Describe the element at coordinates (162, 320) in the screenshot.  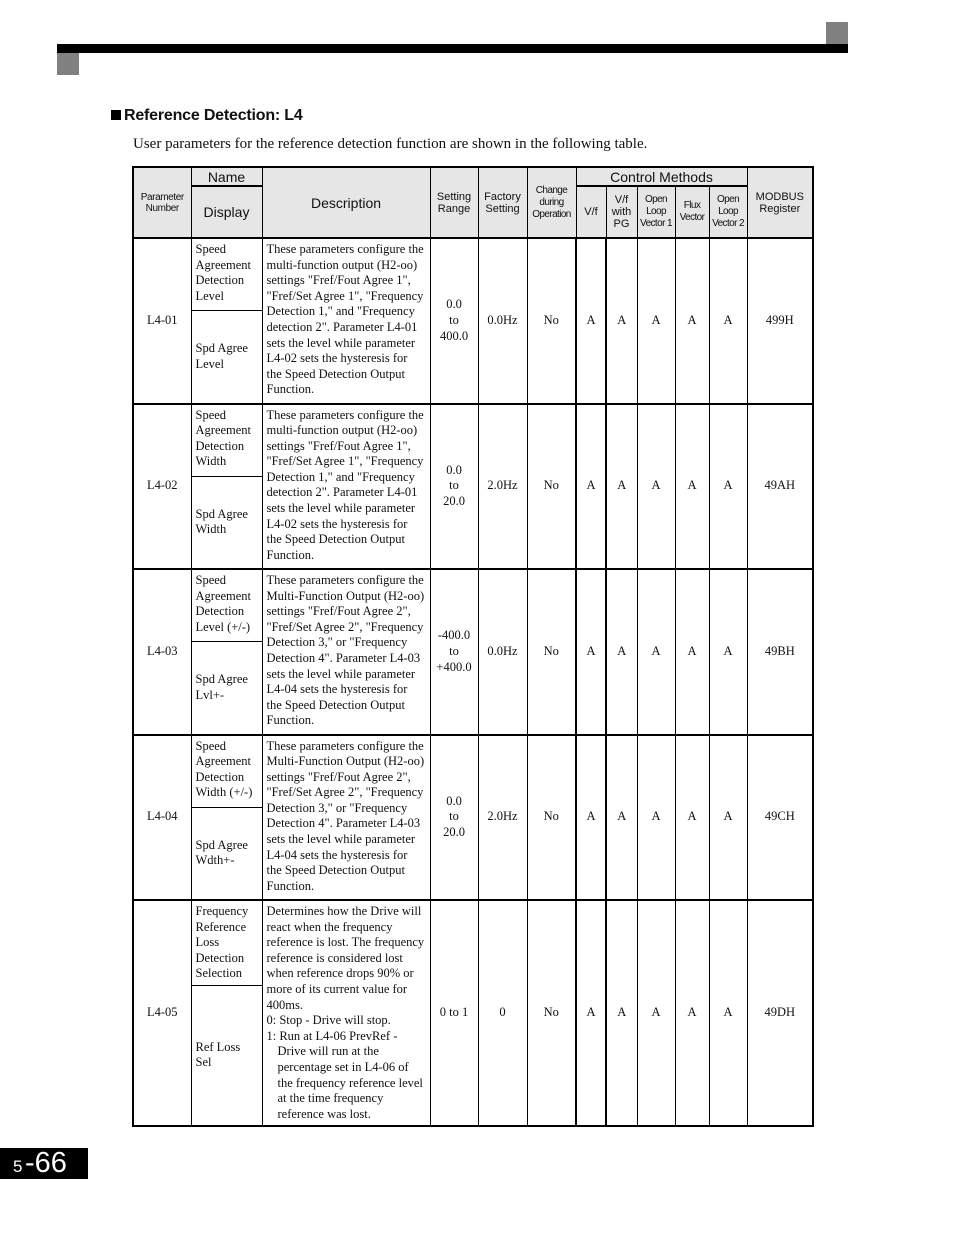
I see `param-number: L4-01` at that location.